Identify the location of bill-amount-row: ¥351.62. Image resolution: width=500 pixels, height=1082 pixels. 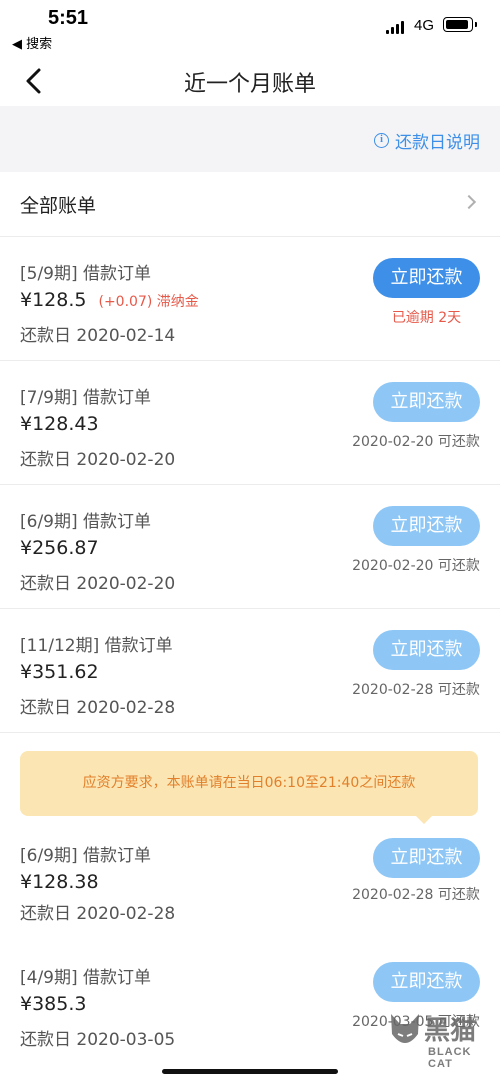
(59, 672).